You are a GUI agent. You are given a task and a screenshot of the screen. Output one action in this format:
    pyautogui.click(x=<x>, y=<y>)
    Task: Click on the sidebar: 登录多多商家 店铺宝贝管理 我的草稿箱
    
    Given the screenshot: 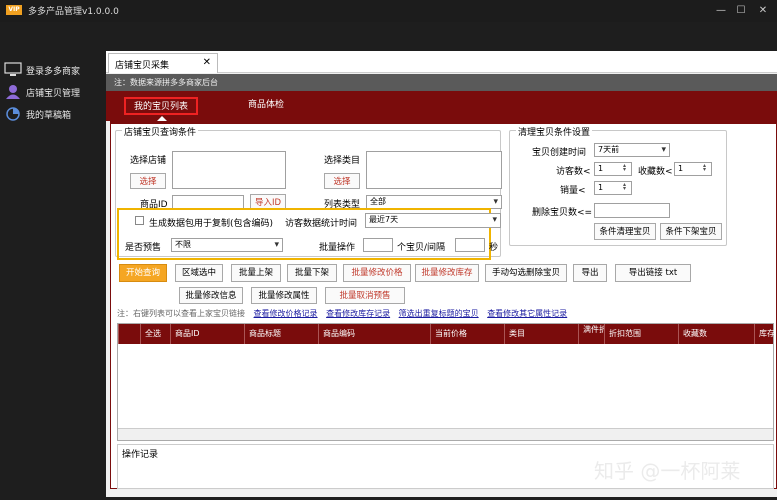 What is the action you would take?
    pyautogui.click(x=52, y=261)
    